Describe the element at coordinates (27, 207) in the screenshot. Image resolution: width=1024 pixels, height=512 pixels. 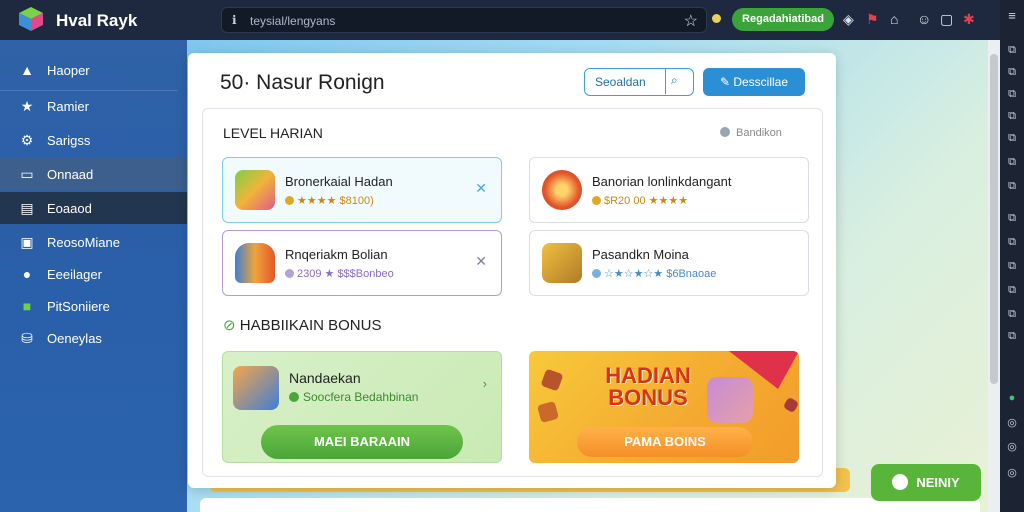
I see `dashboard-icon: ▤` at that location.